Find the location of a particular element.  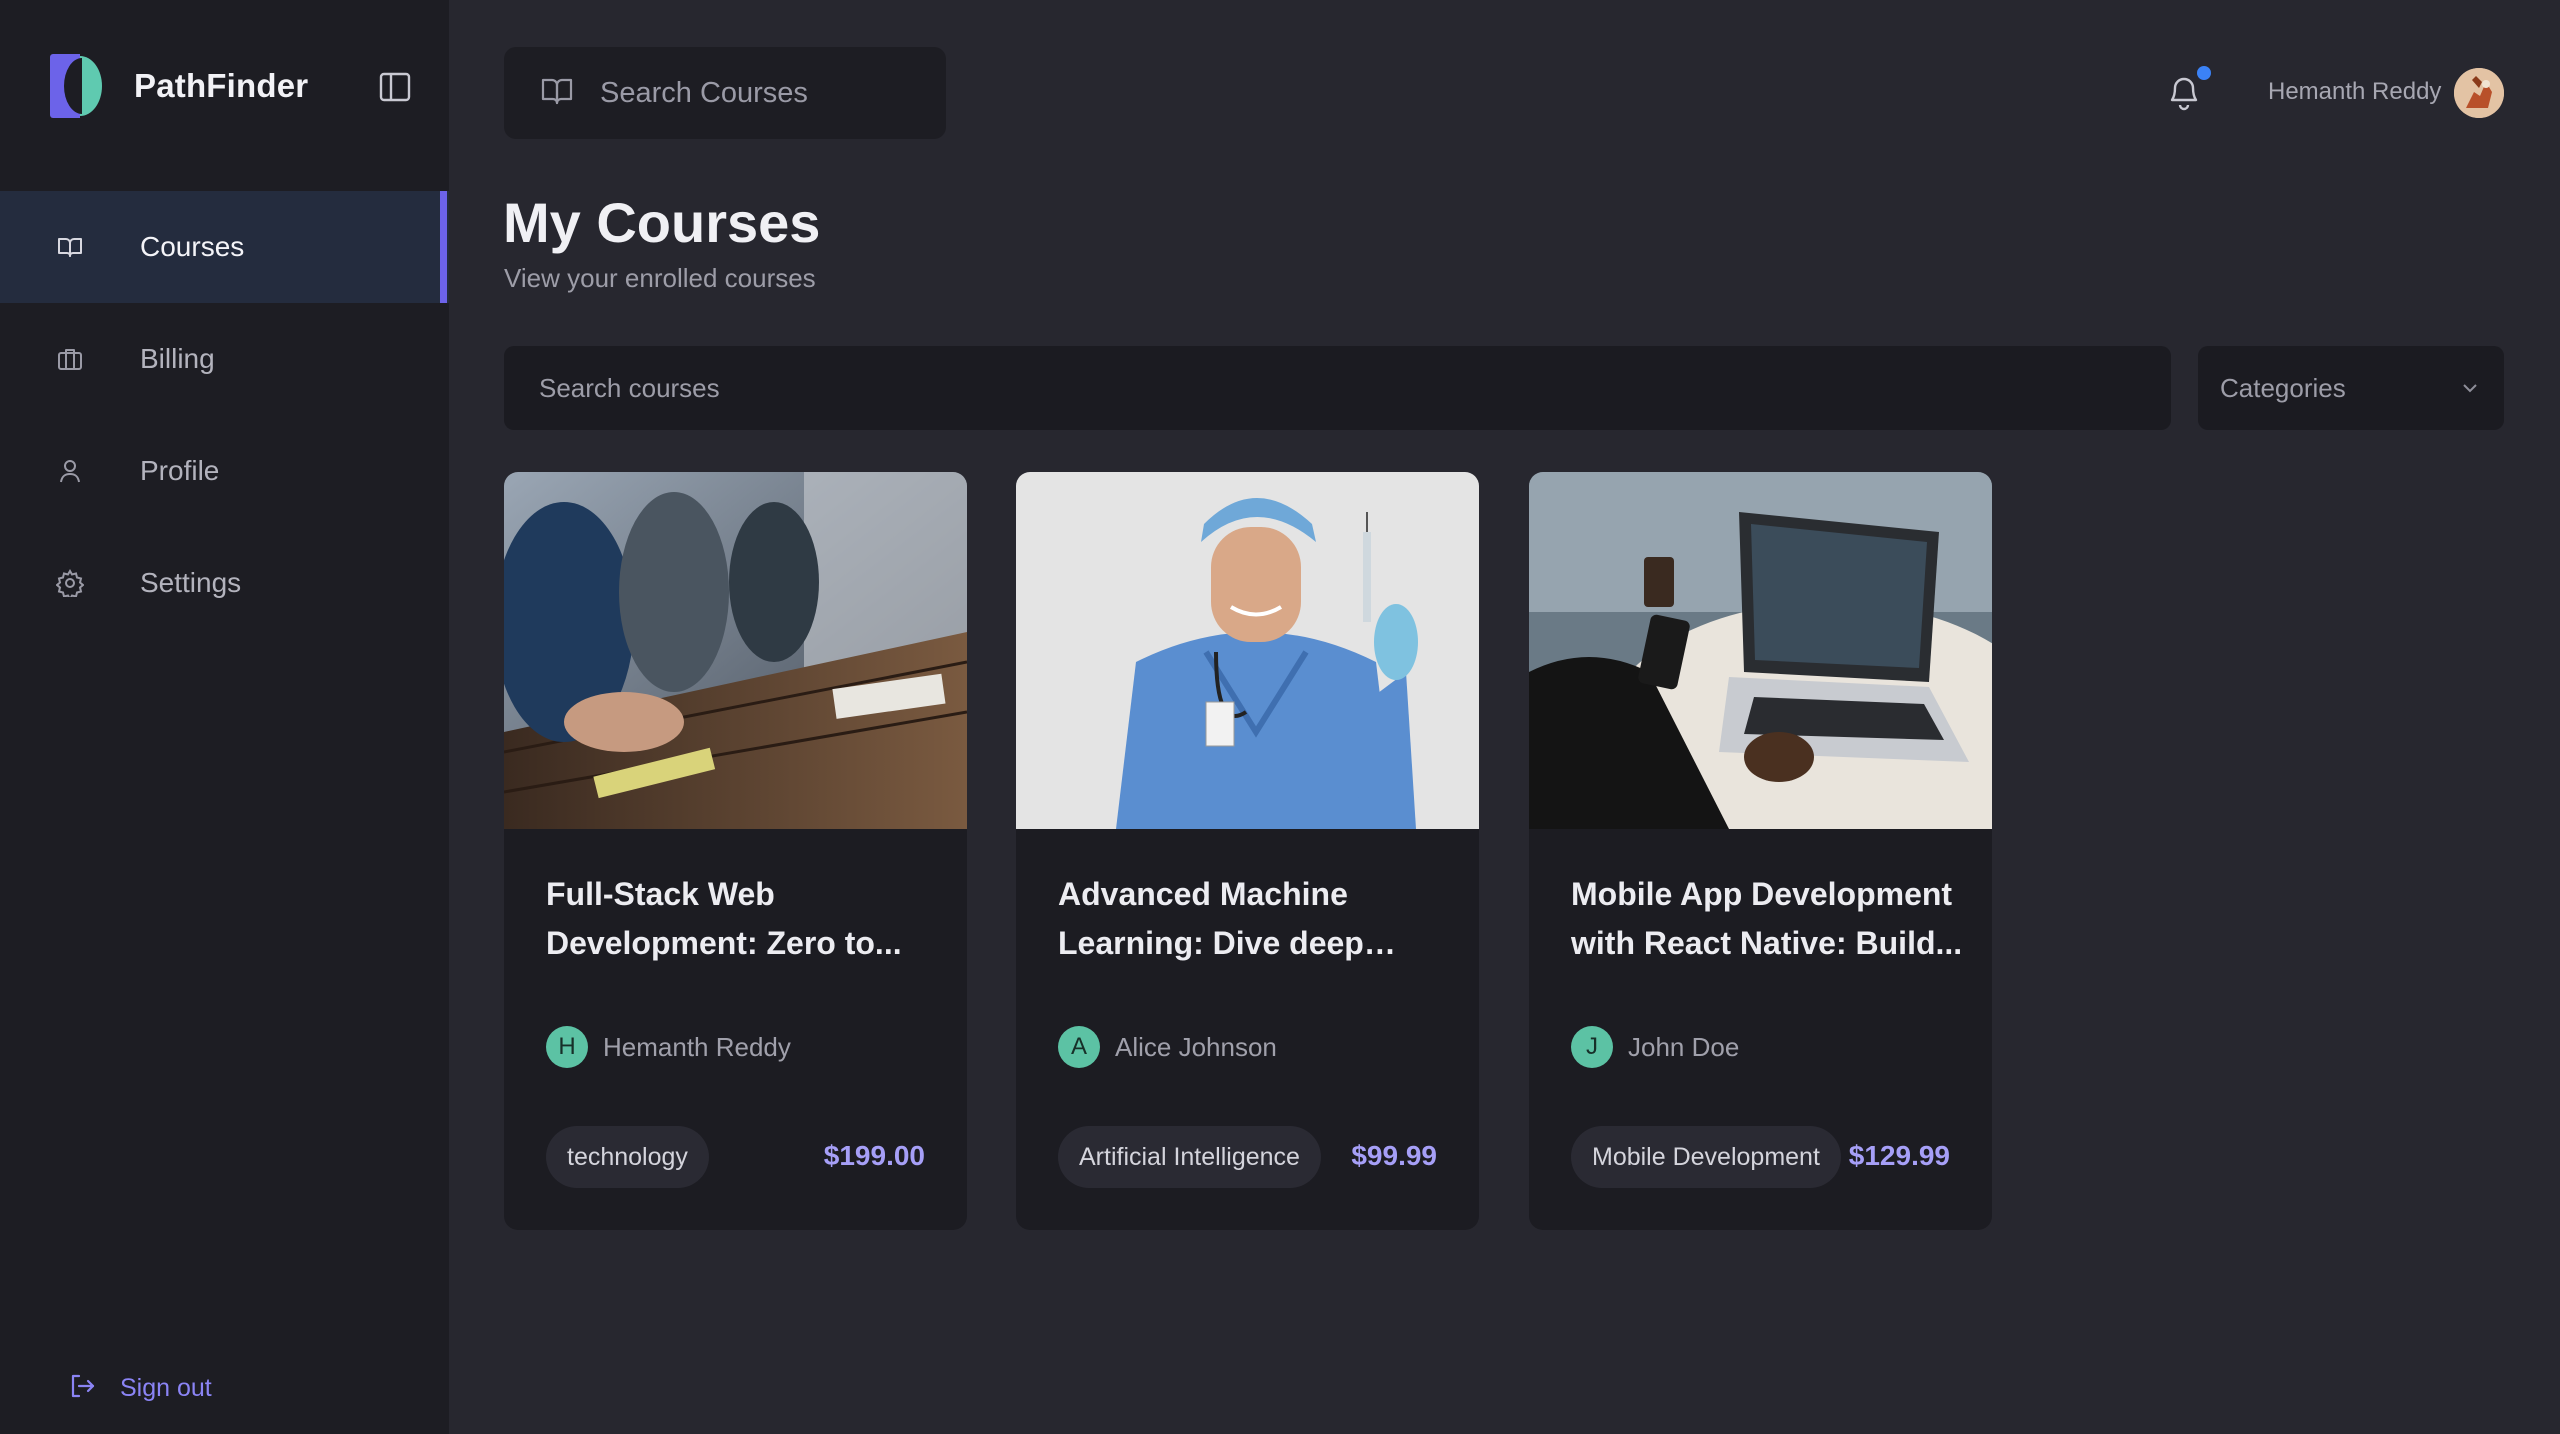

course-search is located at coordinates (1337, 388).